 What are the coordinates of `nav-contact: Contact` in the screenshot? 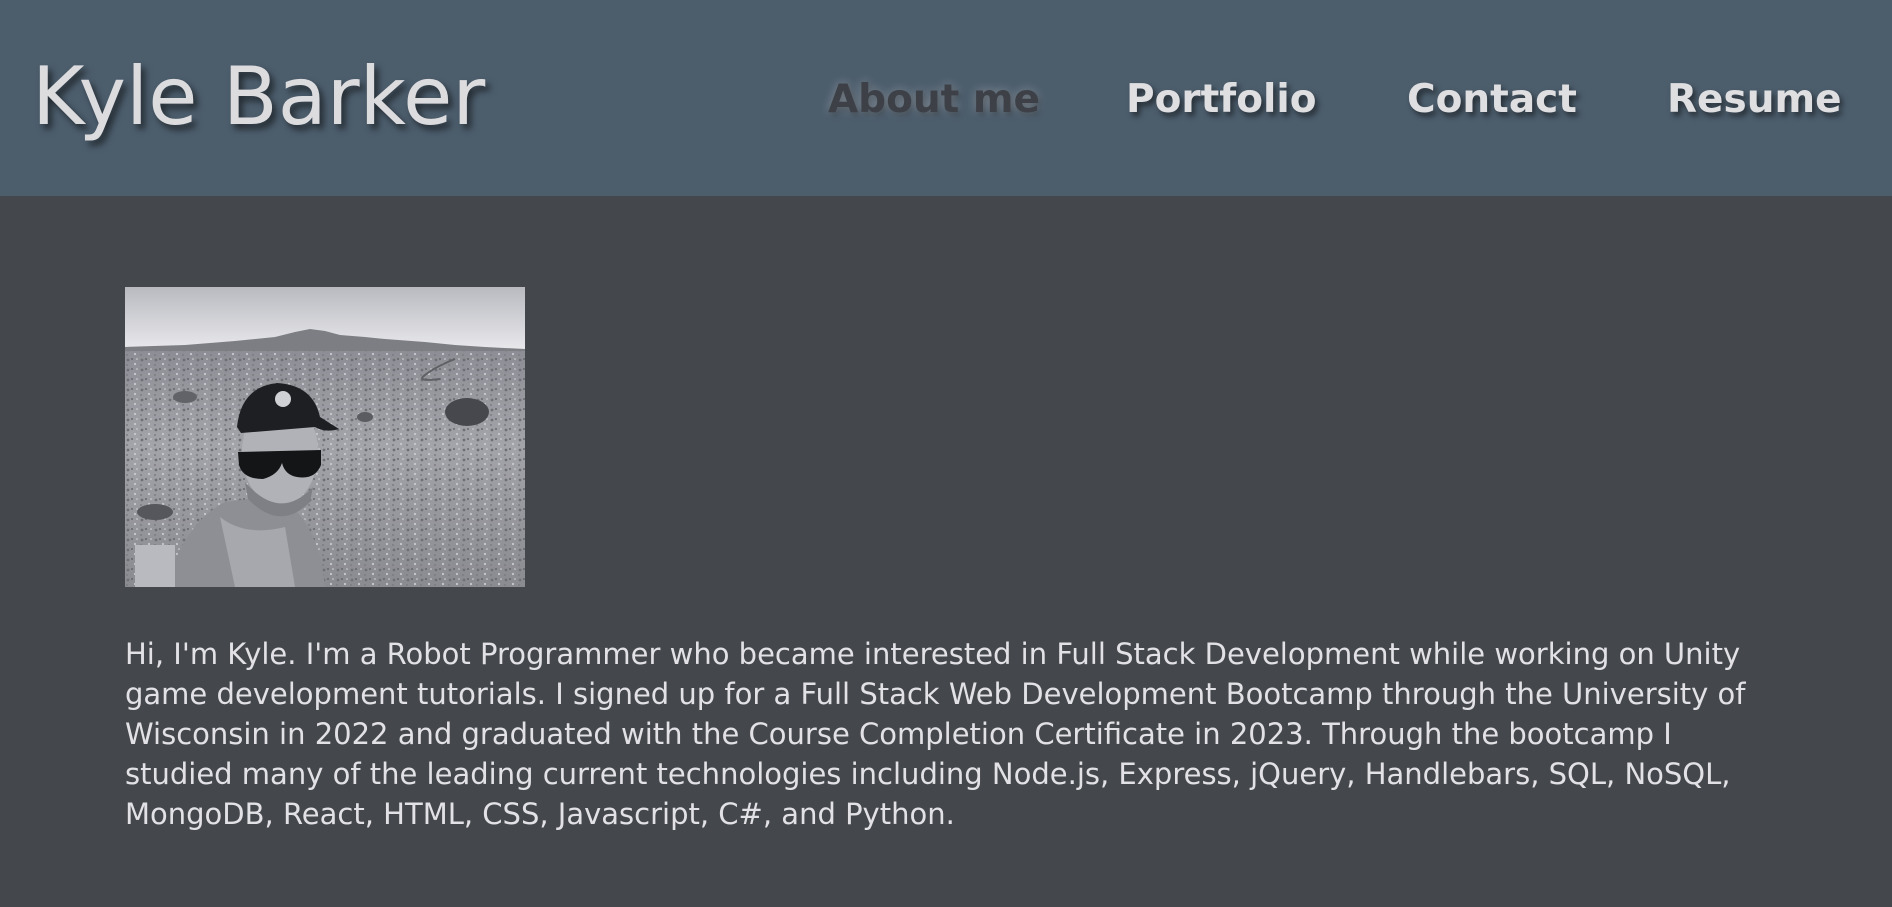 It's located at (1492, 100).